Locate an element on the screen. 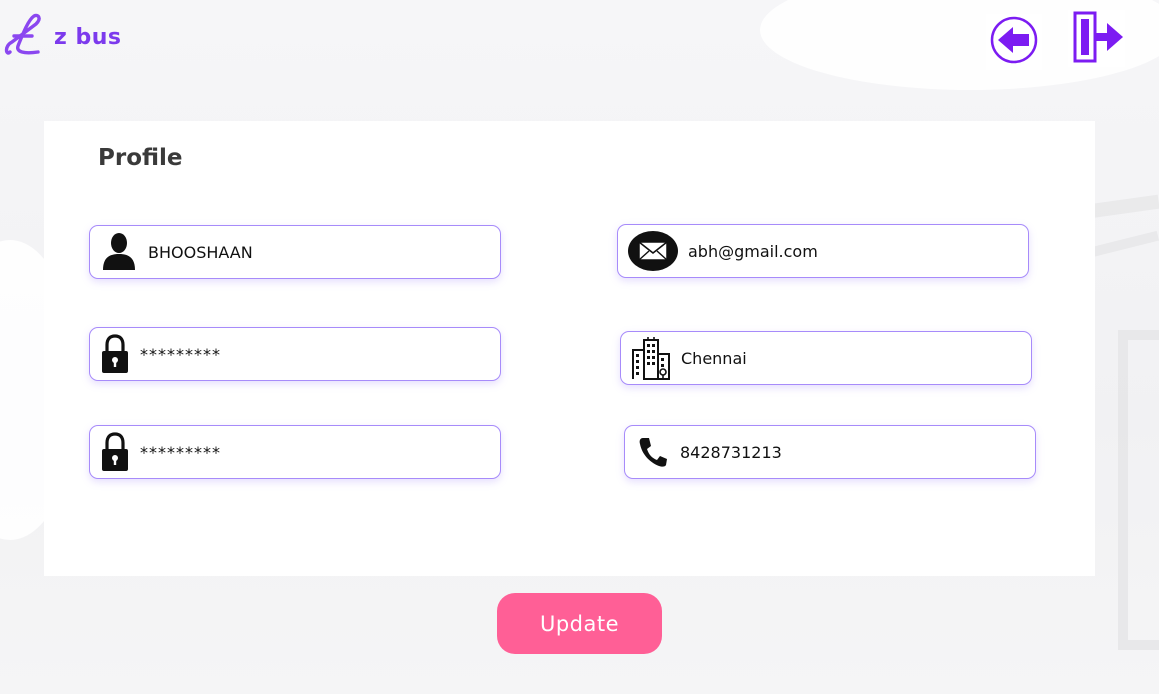  confirm-password-field is located at coordinates (295, 452).